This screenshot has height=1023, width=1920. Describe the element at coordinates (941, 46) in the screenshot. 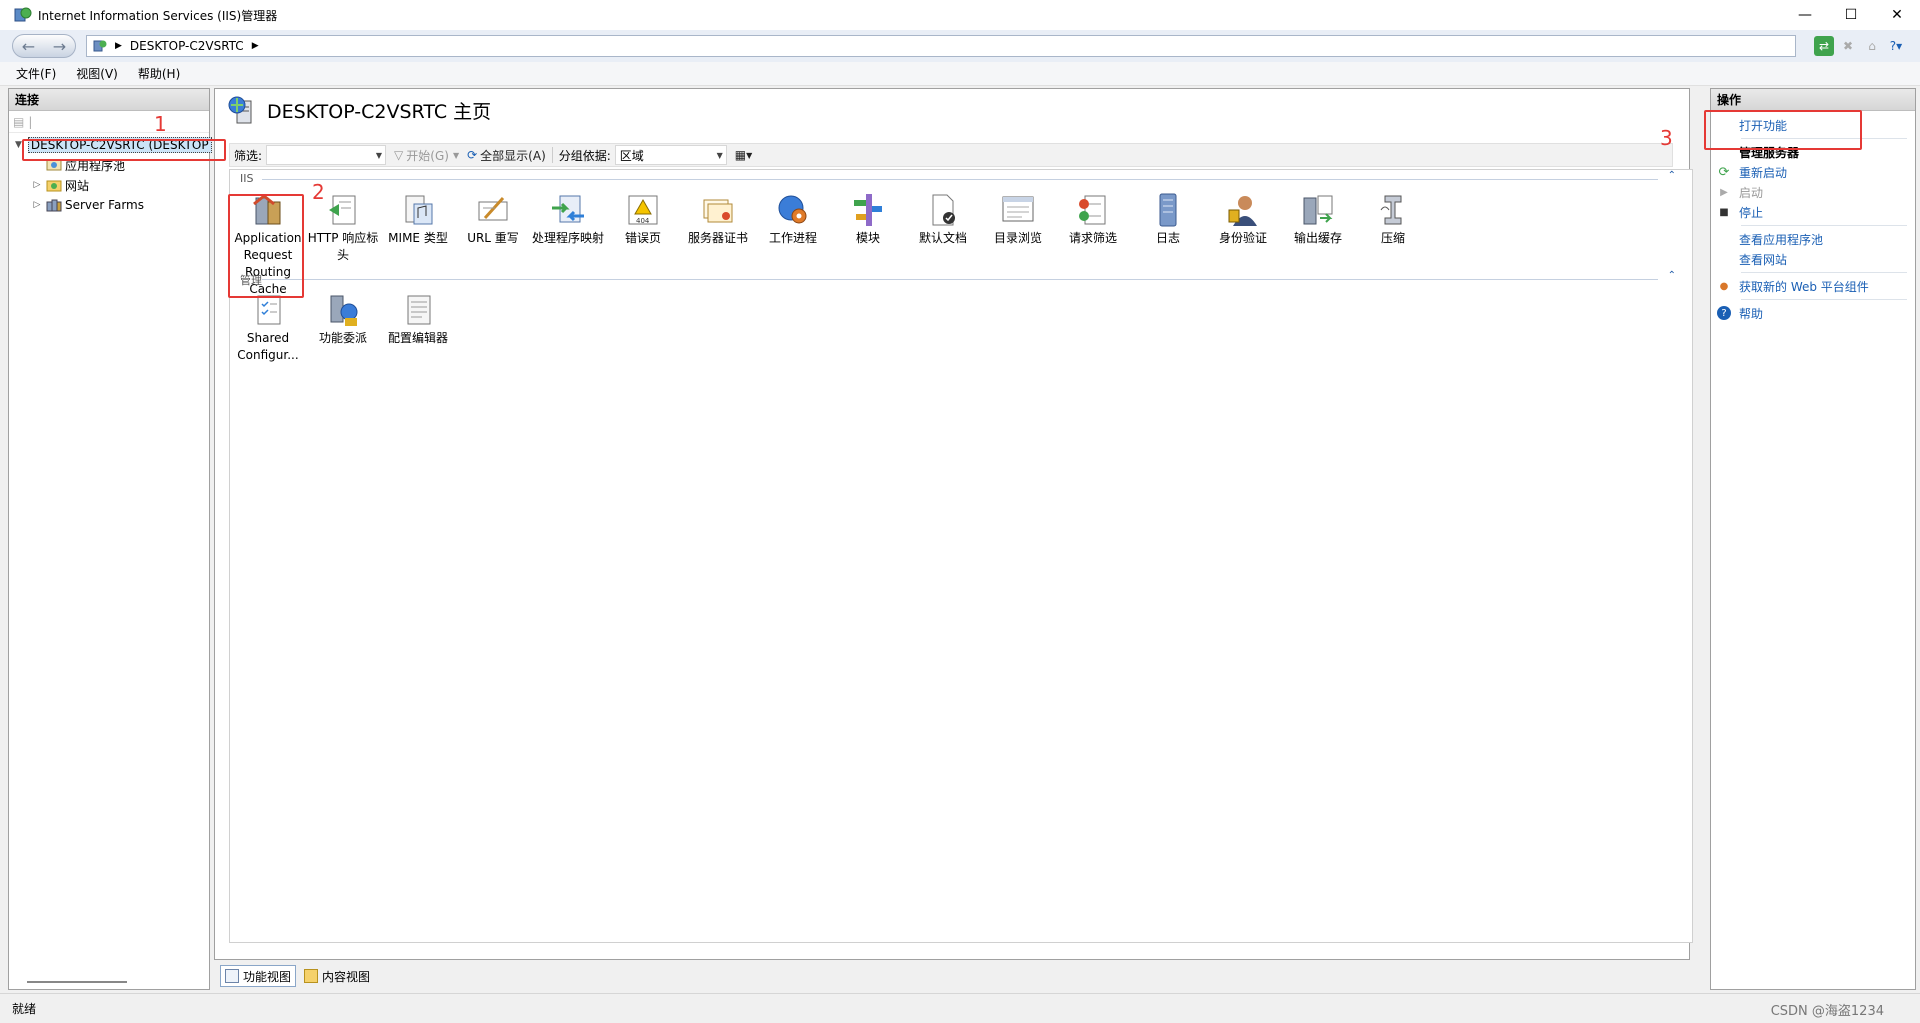

I see `address-bar: ▶ DESKTOP-C2VSRTC ▶` at that location.